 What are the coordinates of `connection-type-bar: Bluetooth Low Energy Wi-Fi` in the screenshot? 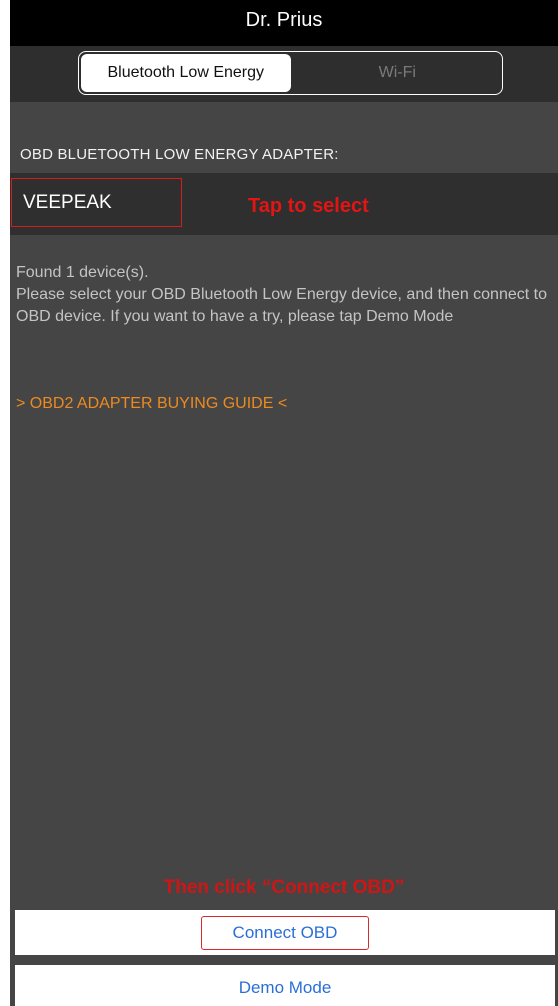 It's located at (284, 74).